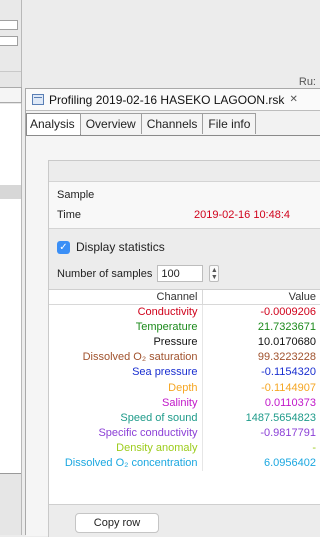 This screenshot has height=537, width=320. Describe the element at coordinates (126, 387) in the screenshot. I see `channel-name-cell: Depth` at that location.